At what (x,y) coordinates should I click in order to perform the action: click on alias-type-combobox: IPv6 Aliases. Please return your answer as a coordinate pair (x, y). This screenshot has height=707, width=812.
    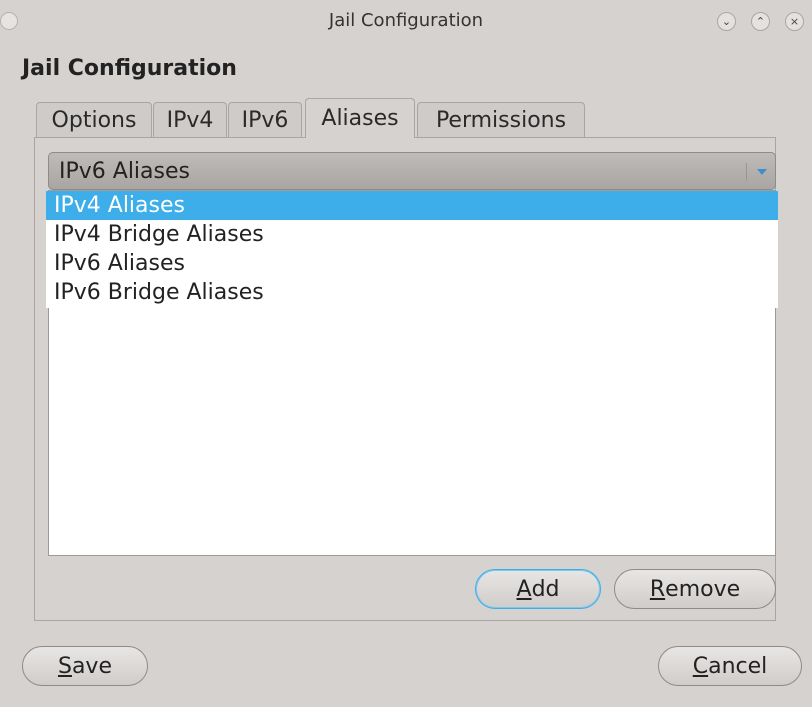
    Looking at the image, I should click on (412, 171).